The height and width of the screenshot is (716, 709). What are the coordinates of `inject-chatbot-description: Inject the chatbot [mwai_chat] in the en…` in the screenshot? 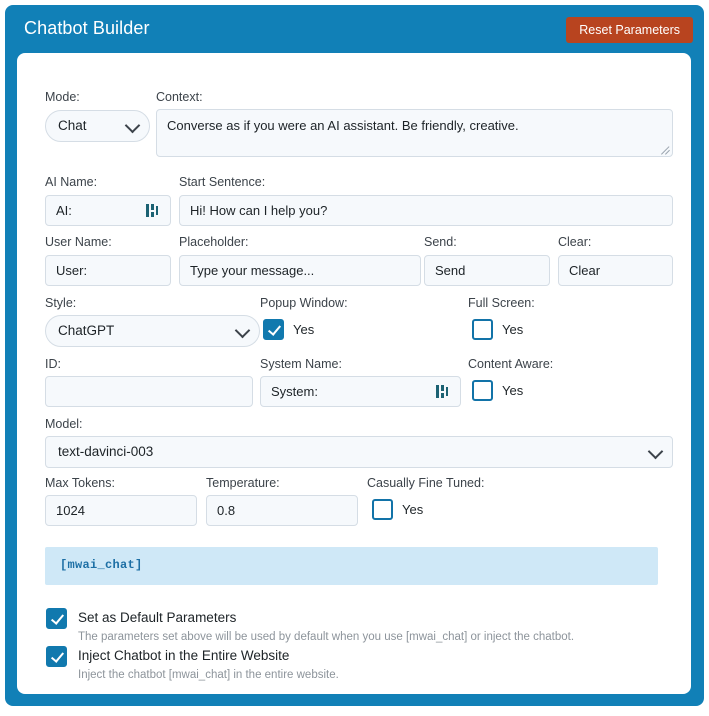 It's located at (208, 675).